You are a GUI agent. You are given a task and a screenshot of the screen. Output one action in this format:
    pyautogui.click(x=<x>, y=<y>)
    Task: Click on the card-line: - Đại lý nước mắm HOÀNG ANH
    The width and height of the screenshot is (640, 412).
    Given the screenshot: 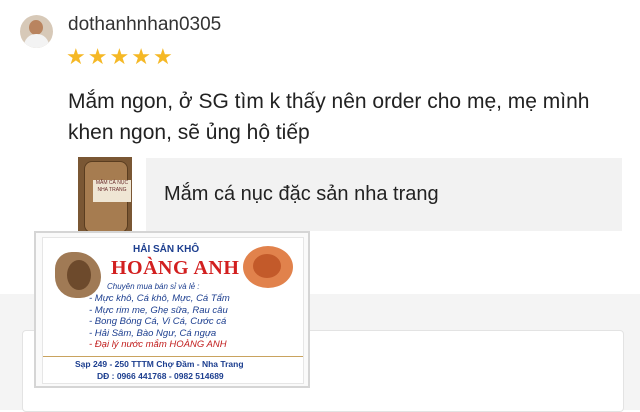 What is the action you would take?
    pyautogui.click(x=158, y=344)
    